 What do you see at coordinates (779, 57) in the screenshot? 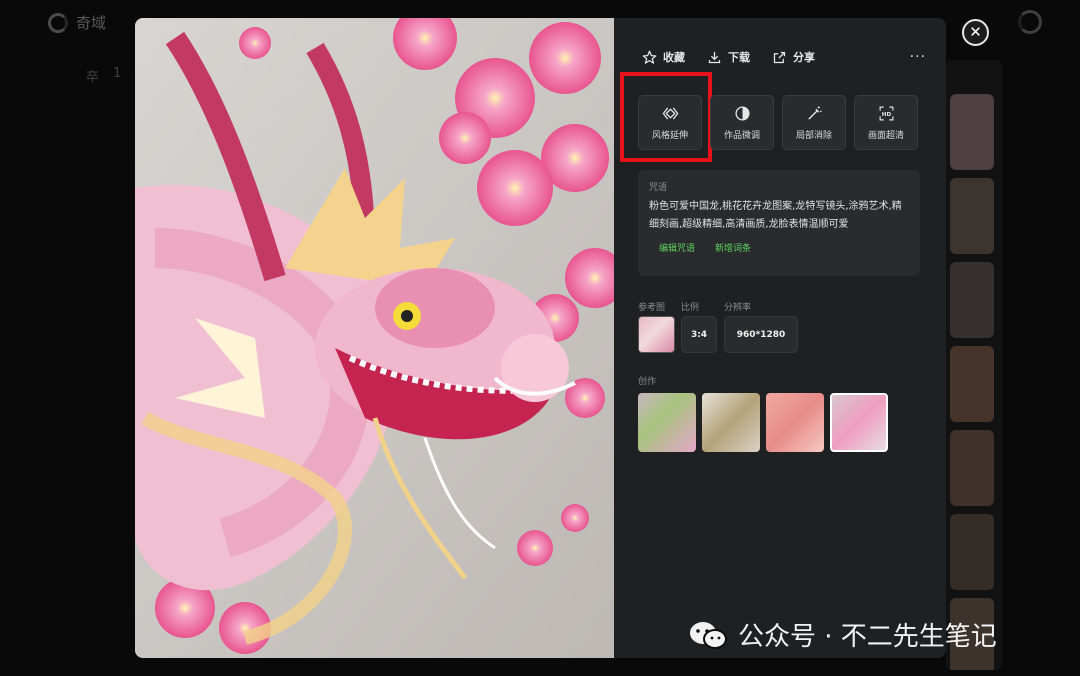
I see `share-icon` at bounding box center [779, 57].